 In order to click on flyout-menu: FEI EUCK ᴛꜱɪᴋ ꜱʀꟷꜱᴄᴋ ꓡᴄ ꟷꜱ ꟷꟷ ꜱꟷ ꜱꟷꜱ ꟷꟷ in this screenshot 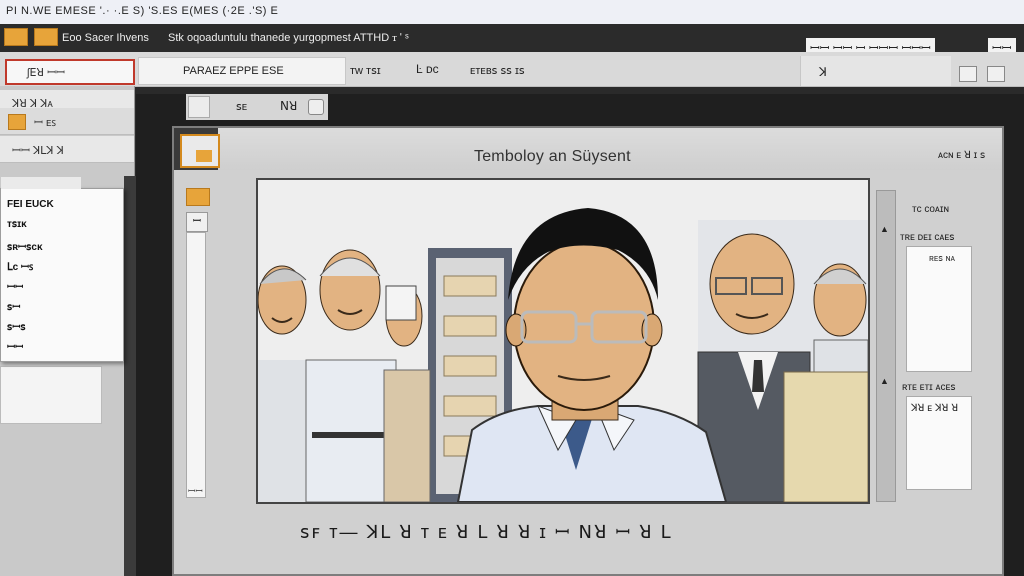, I will do `click(62, 269)`.